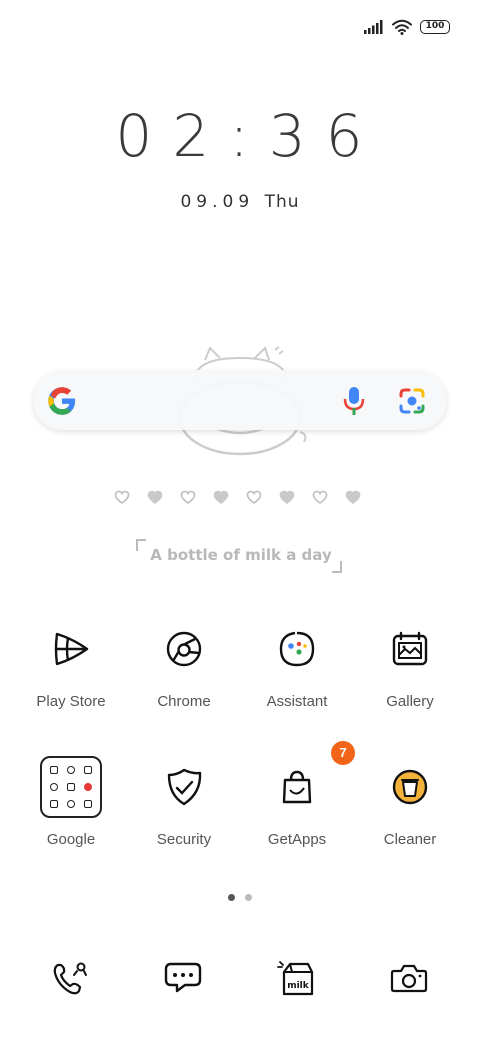 This screenshot has height=1040, width=480. What do you see at coordinates (54, 770) in the screenshot?
I see `mini-photos-icon` at bounding box center [54, 770].